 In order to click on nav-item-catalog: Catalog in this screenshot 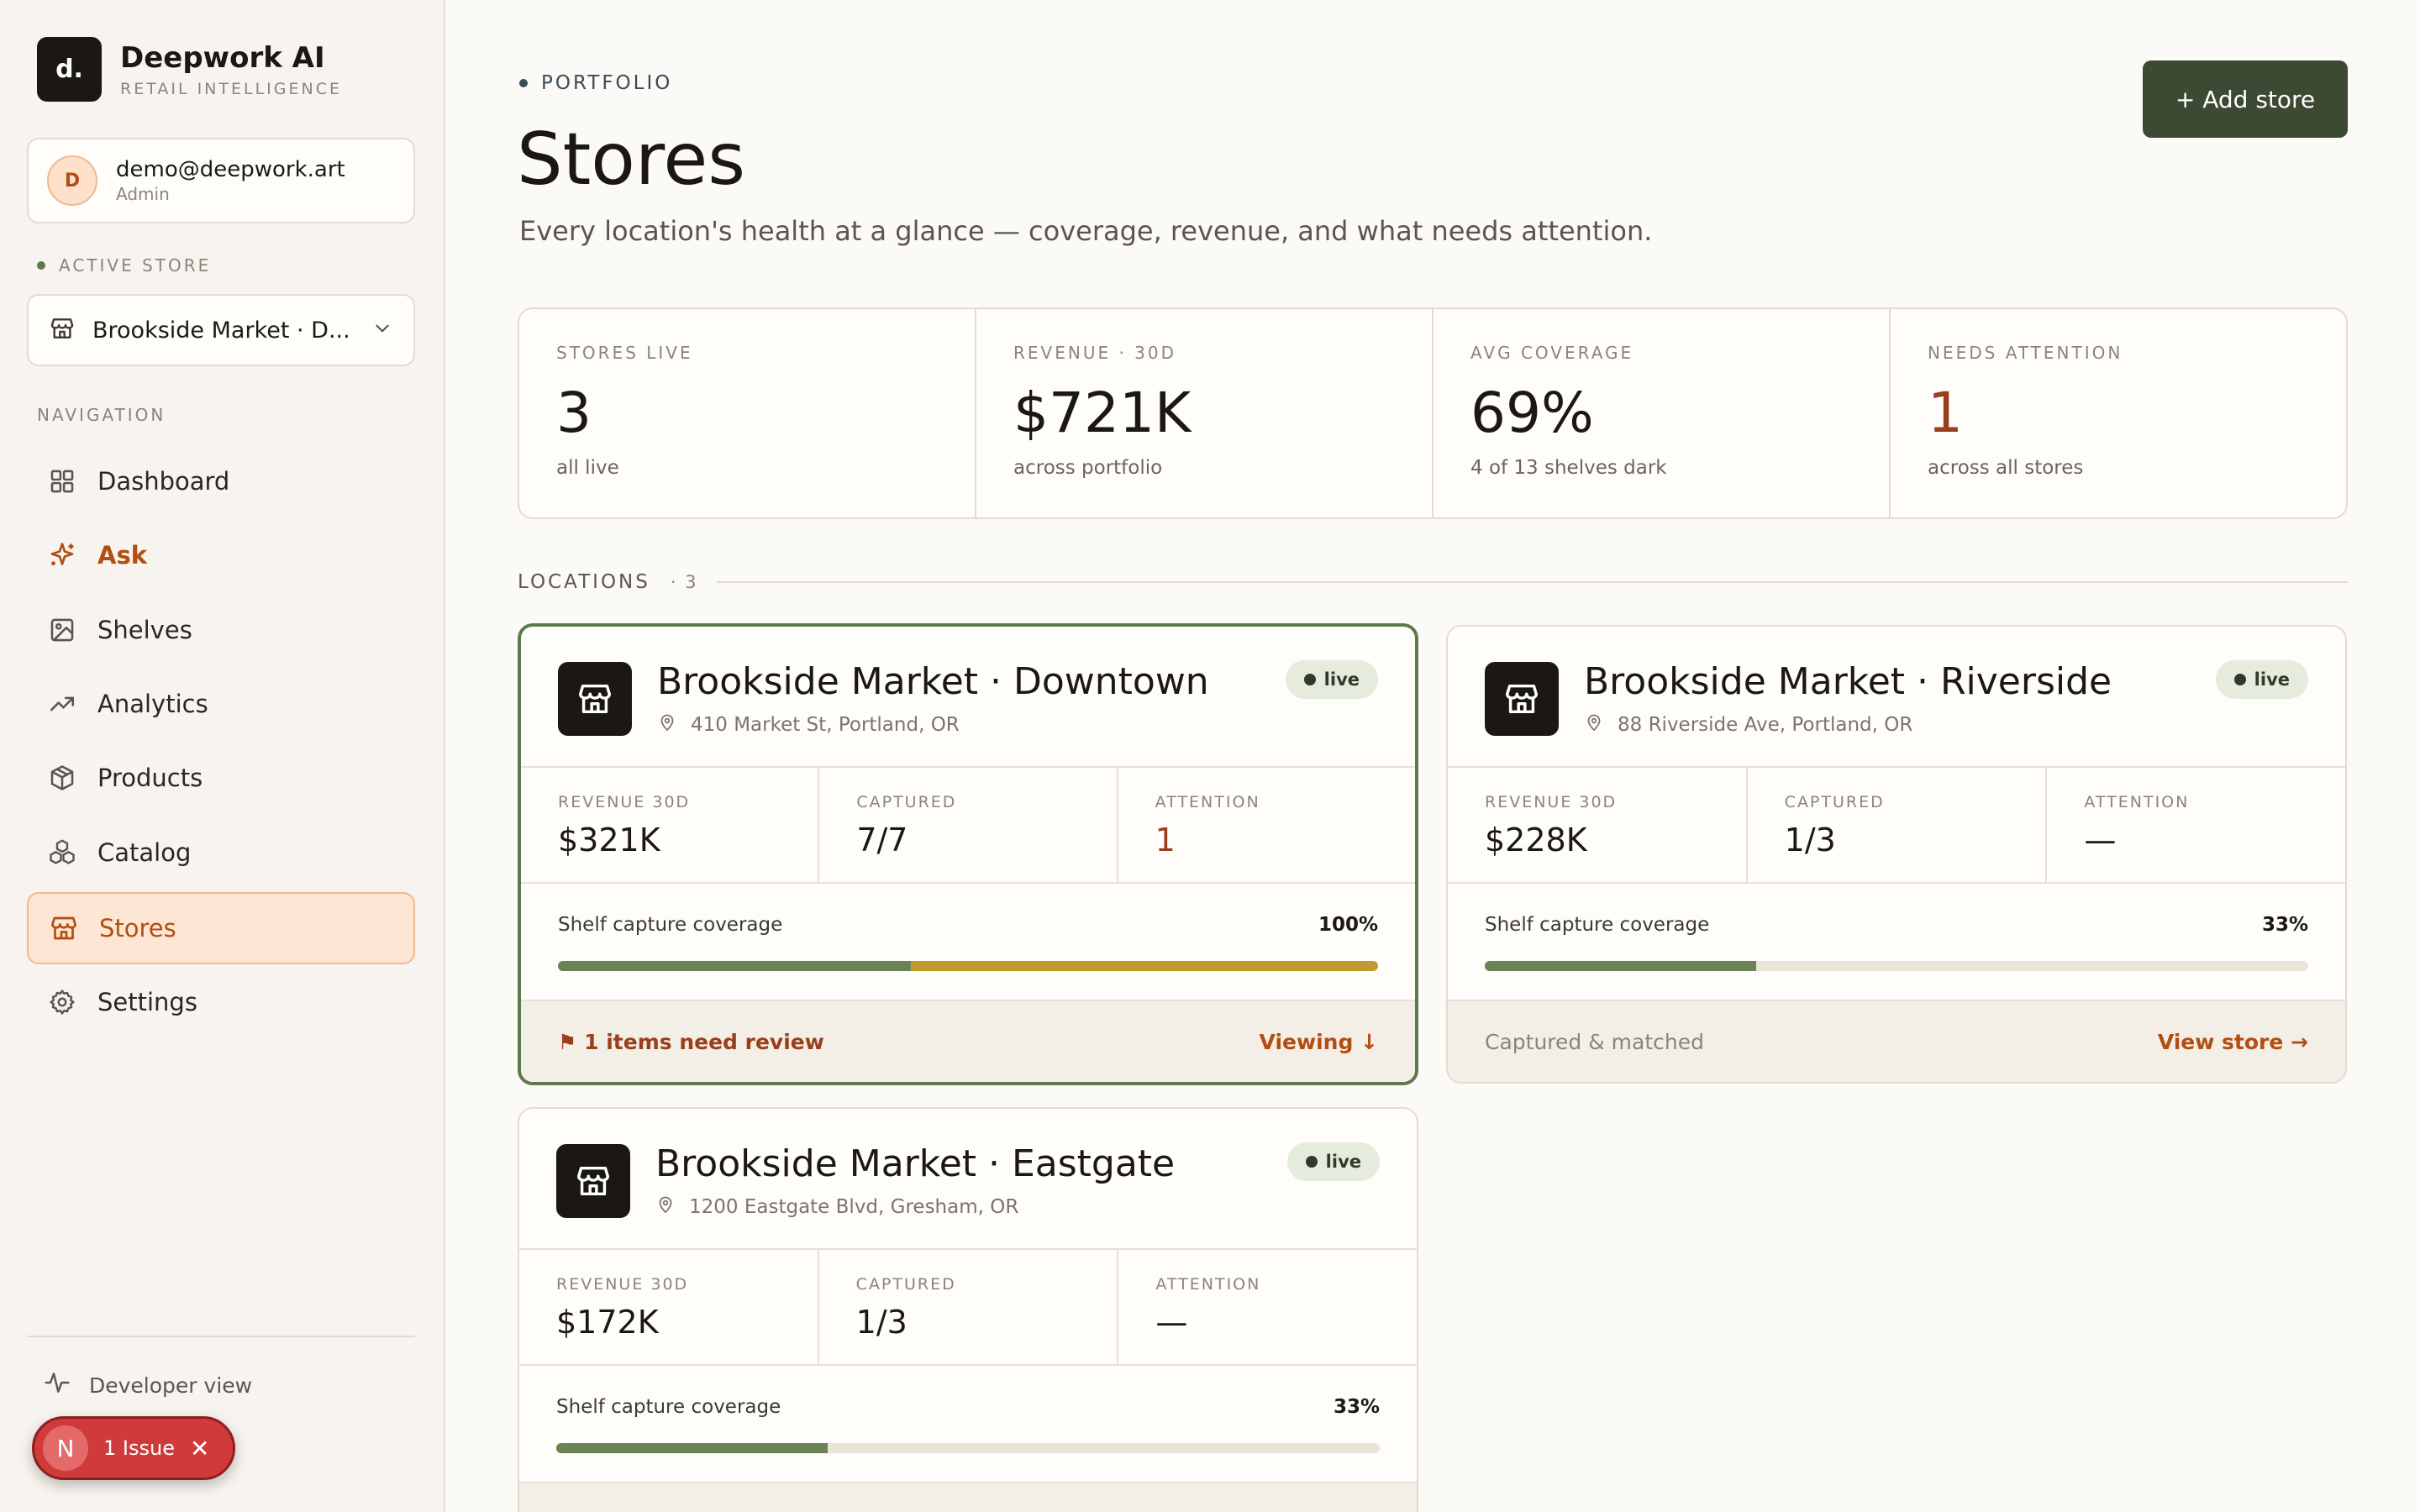, I will do `click(221, 852)`.